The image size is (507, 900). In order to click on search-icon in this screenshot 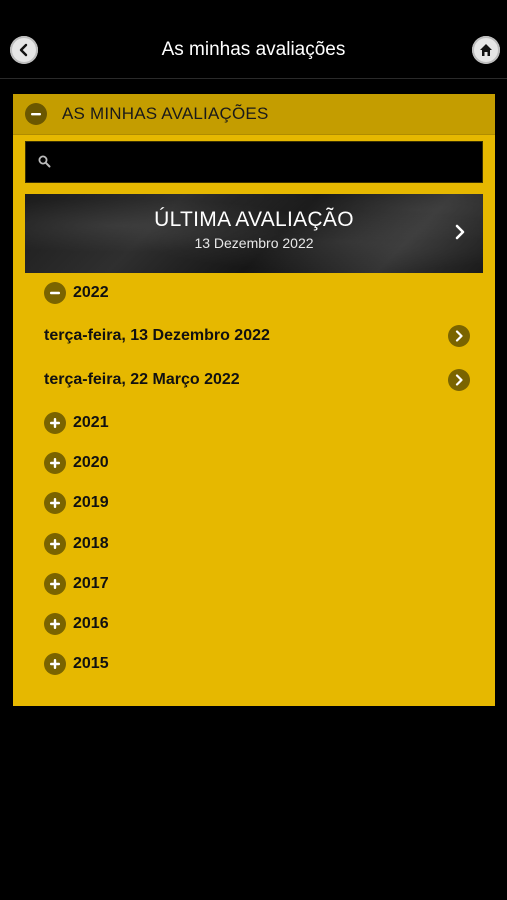, I will do `click(44, 161)`.